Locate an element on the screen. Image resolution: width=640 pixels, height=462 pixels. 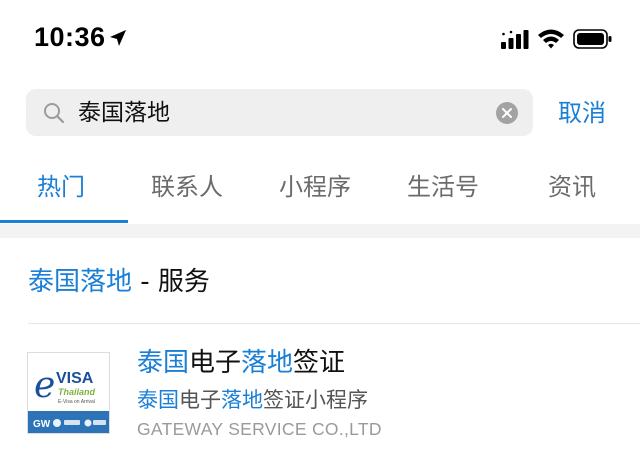
clear-icon is located at coordinates (507, 113).